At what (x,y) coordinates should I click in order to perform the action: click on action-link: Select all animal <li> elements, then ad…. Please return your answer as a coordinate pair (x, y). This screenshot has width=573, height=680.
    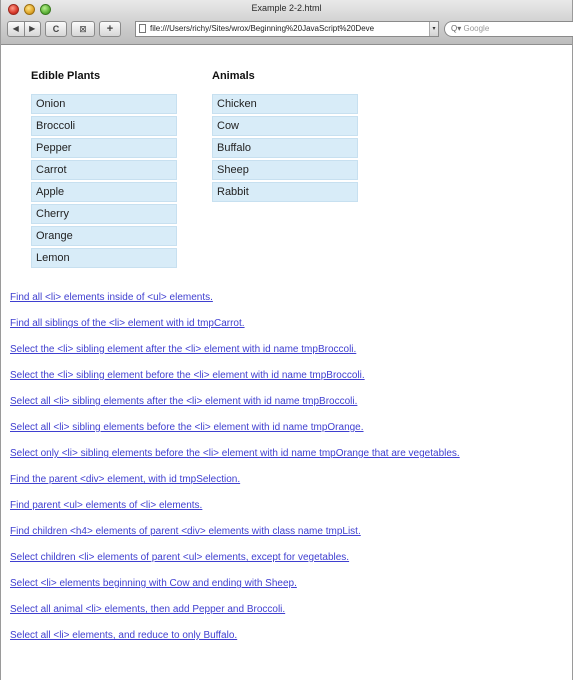
    Looking at the image, I should click on (235, 613).